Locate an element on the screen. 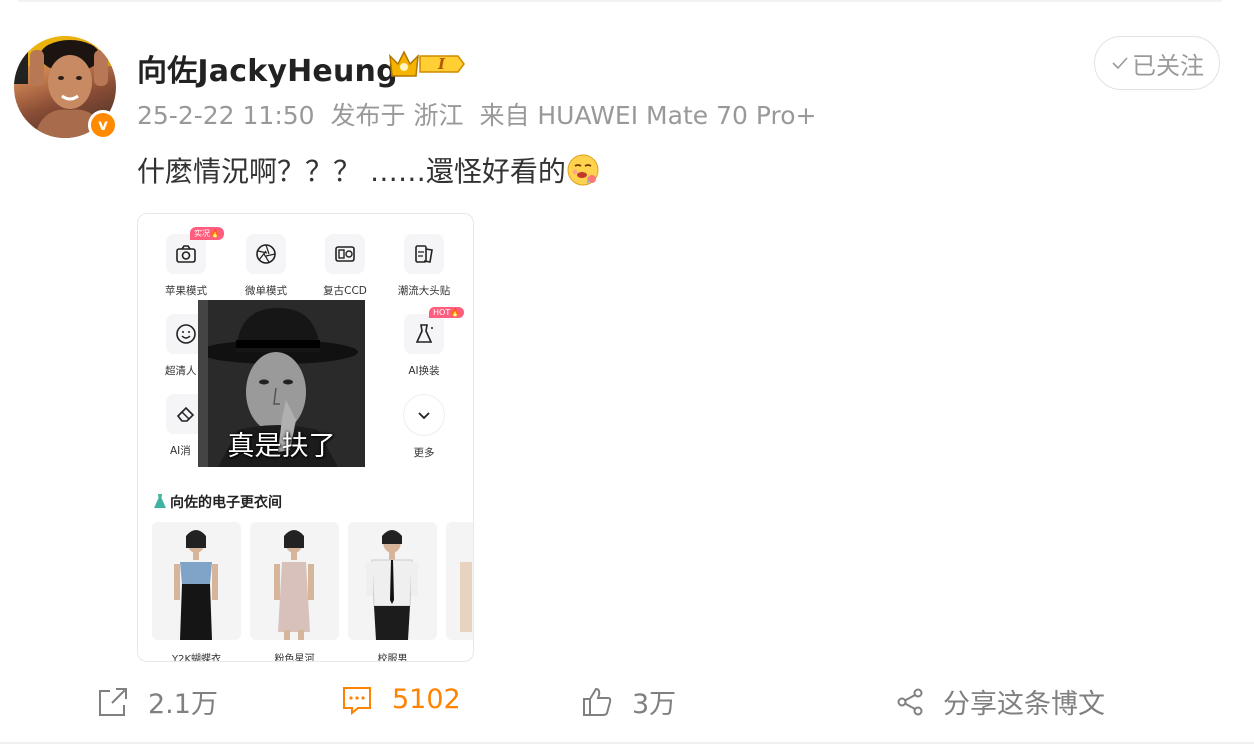  comment-button: 5102 is located at coordinates (400, 699).